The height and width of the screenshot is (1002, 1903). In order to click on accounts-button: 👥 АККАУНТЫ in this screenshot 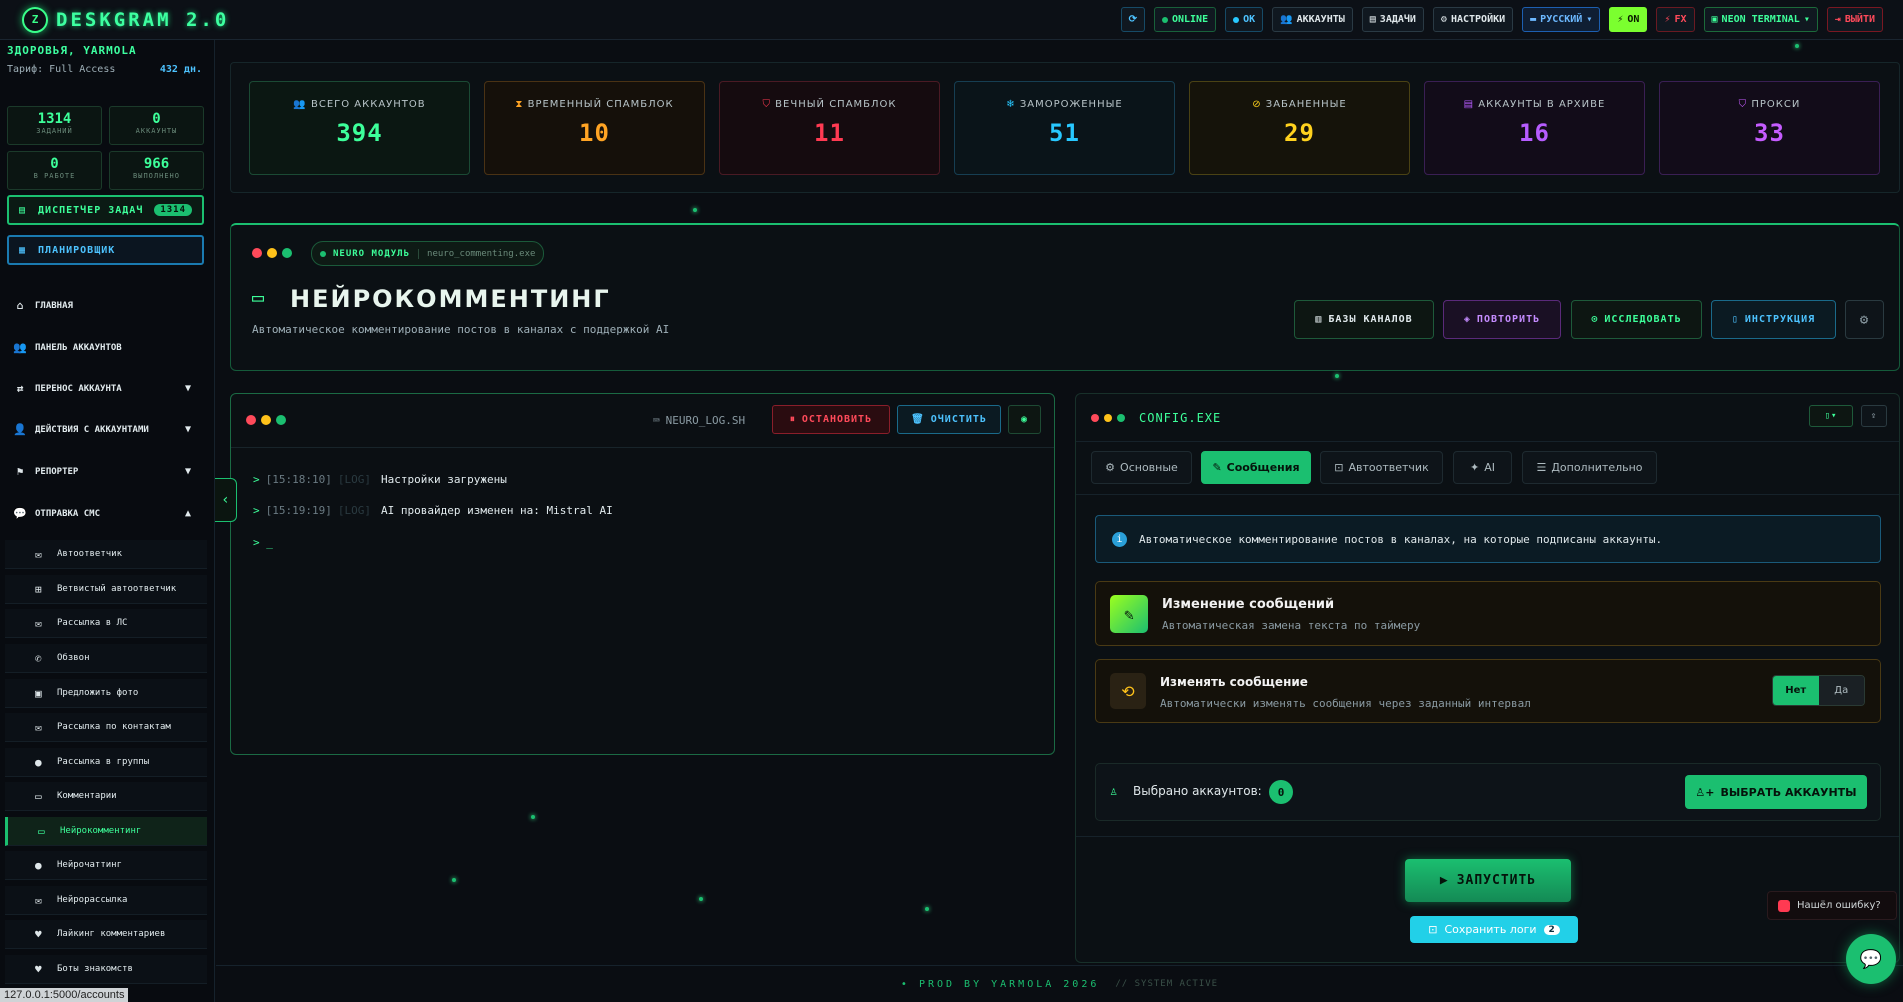, I will do `click(1312, 19)`.